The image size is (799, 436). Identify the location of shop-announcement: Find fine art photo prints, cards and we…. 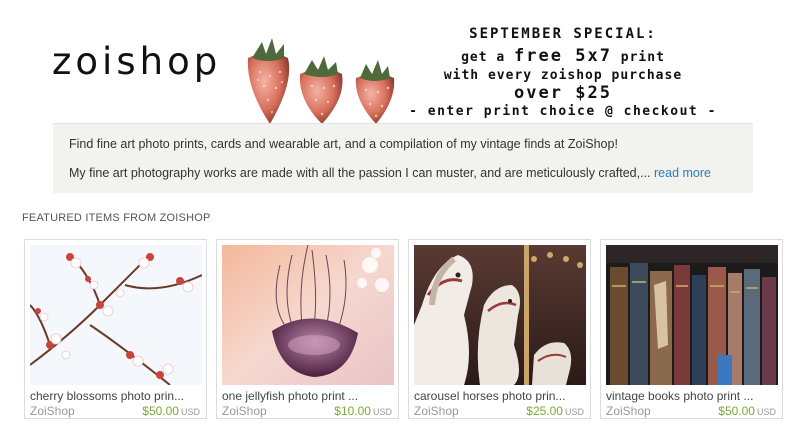
(403, 158).